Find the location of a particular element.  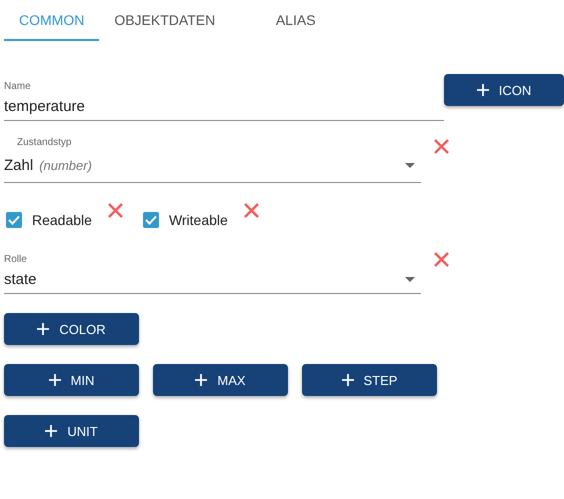

field-value: temperature is located at coordinates (44, 106).